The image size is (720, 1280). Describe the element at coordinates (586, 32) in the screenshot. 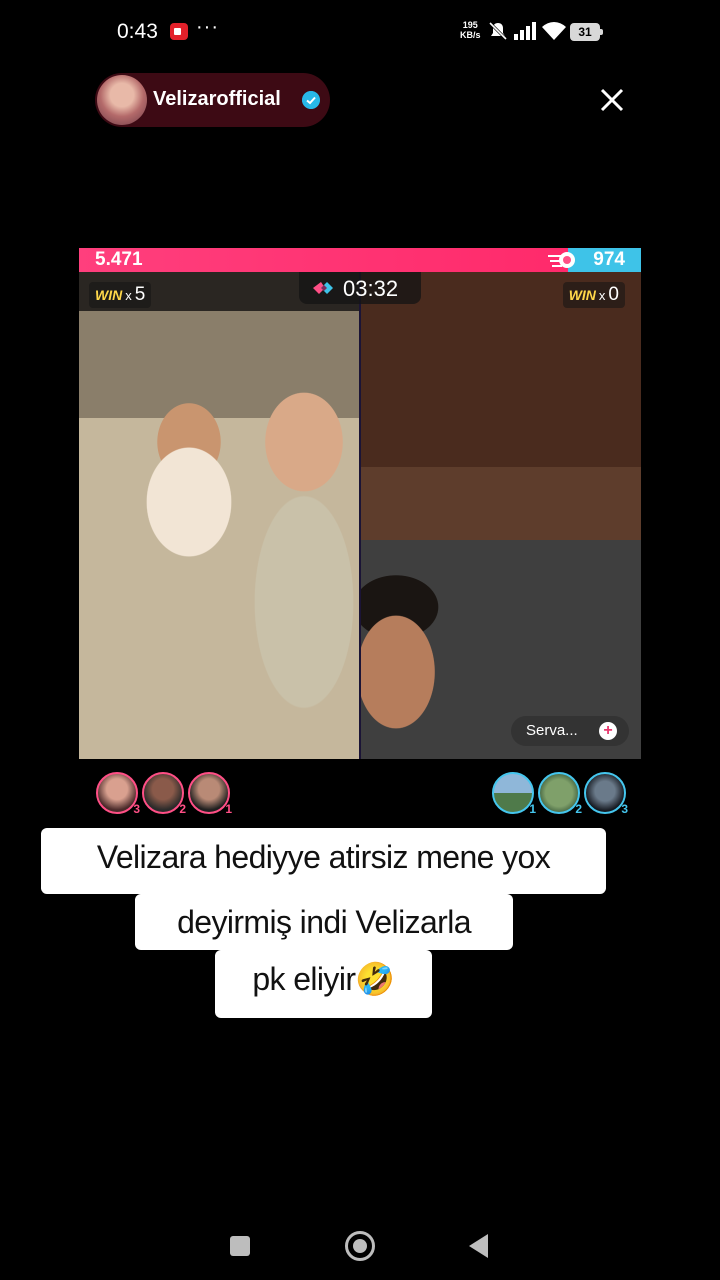

I see `battery-icon: 31` at that location.